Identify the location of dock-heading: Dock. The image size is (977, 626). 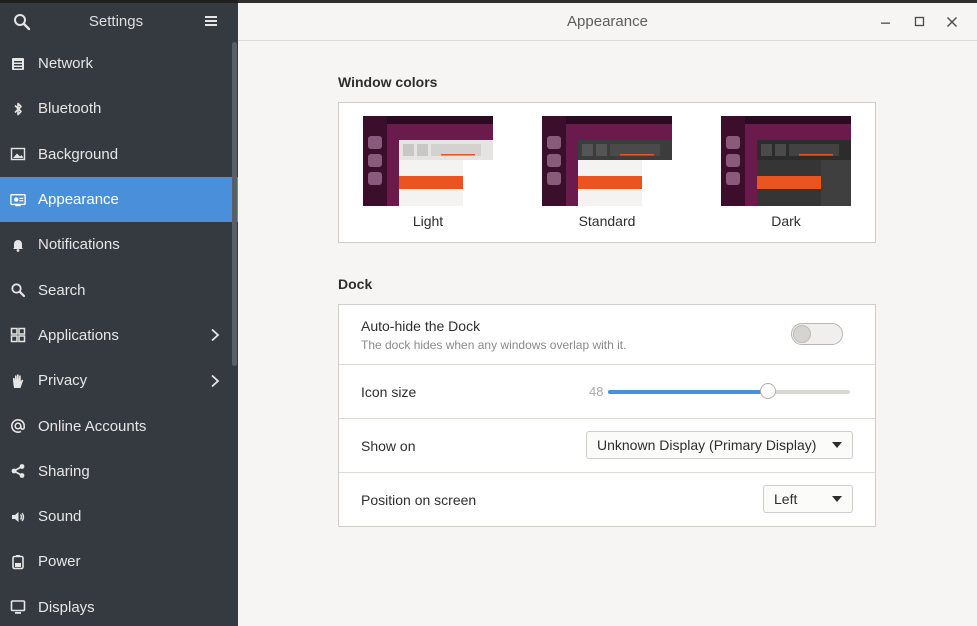
(355, 284).